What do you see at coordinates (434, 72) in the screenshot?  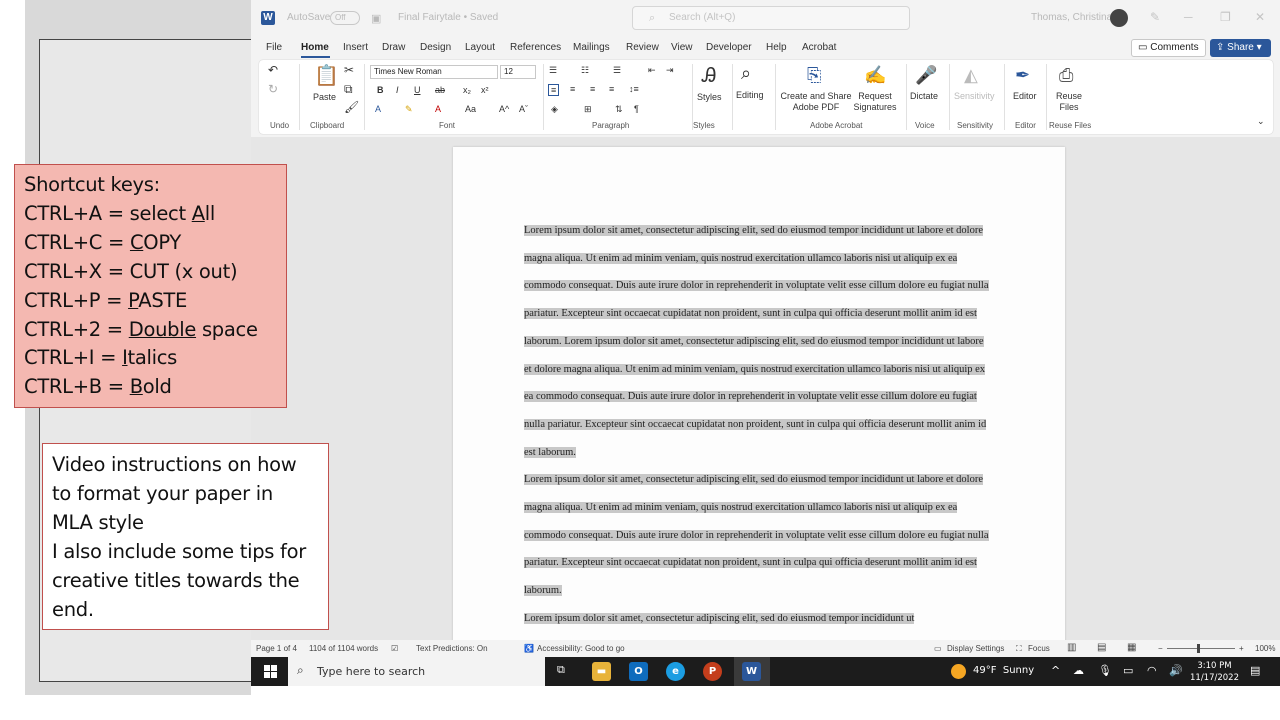 I see `font-name-select: Times New Roman` at bounding box center [434, 72].